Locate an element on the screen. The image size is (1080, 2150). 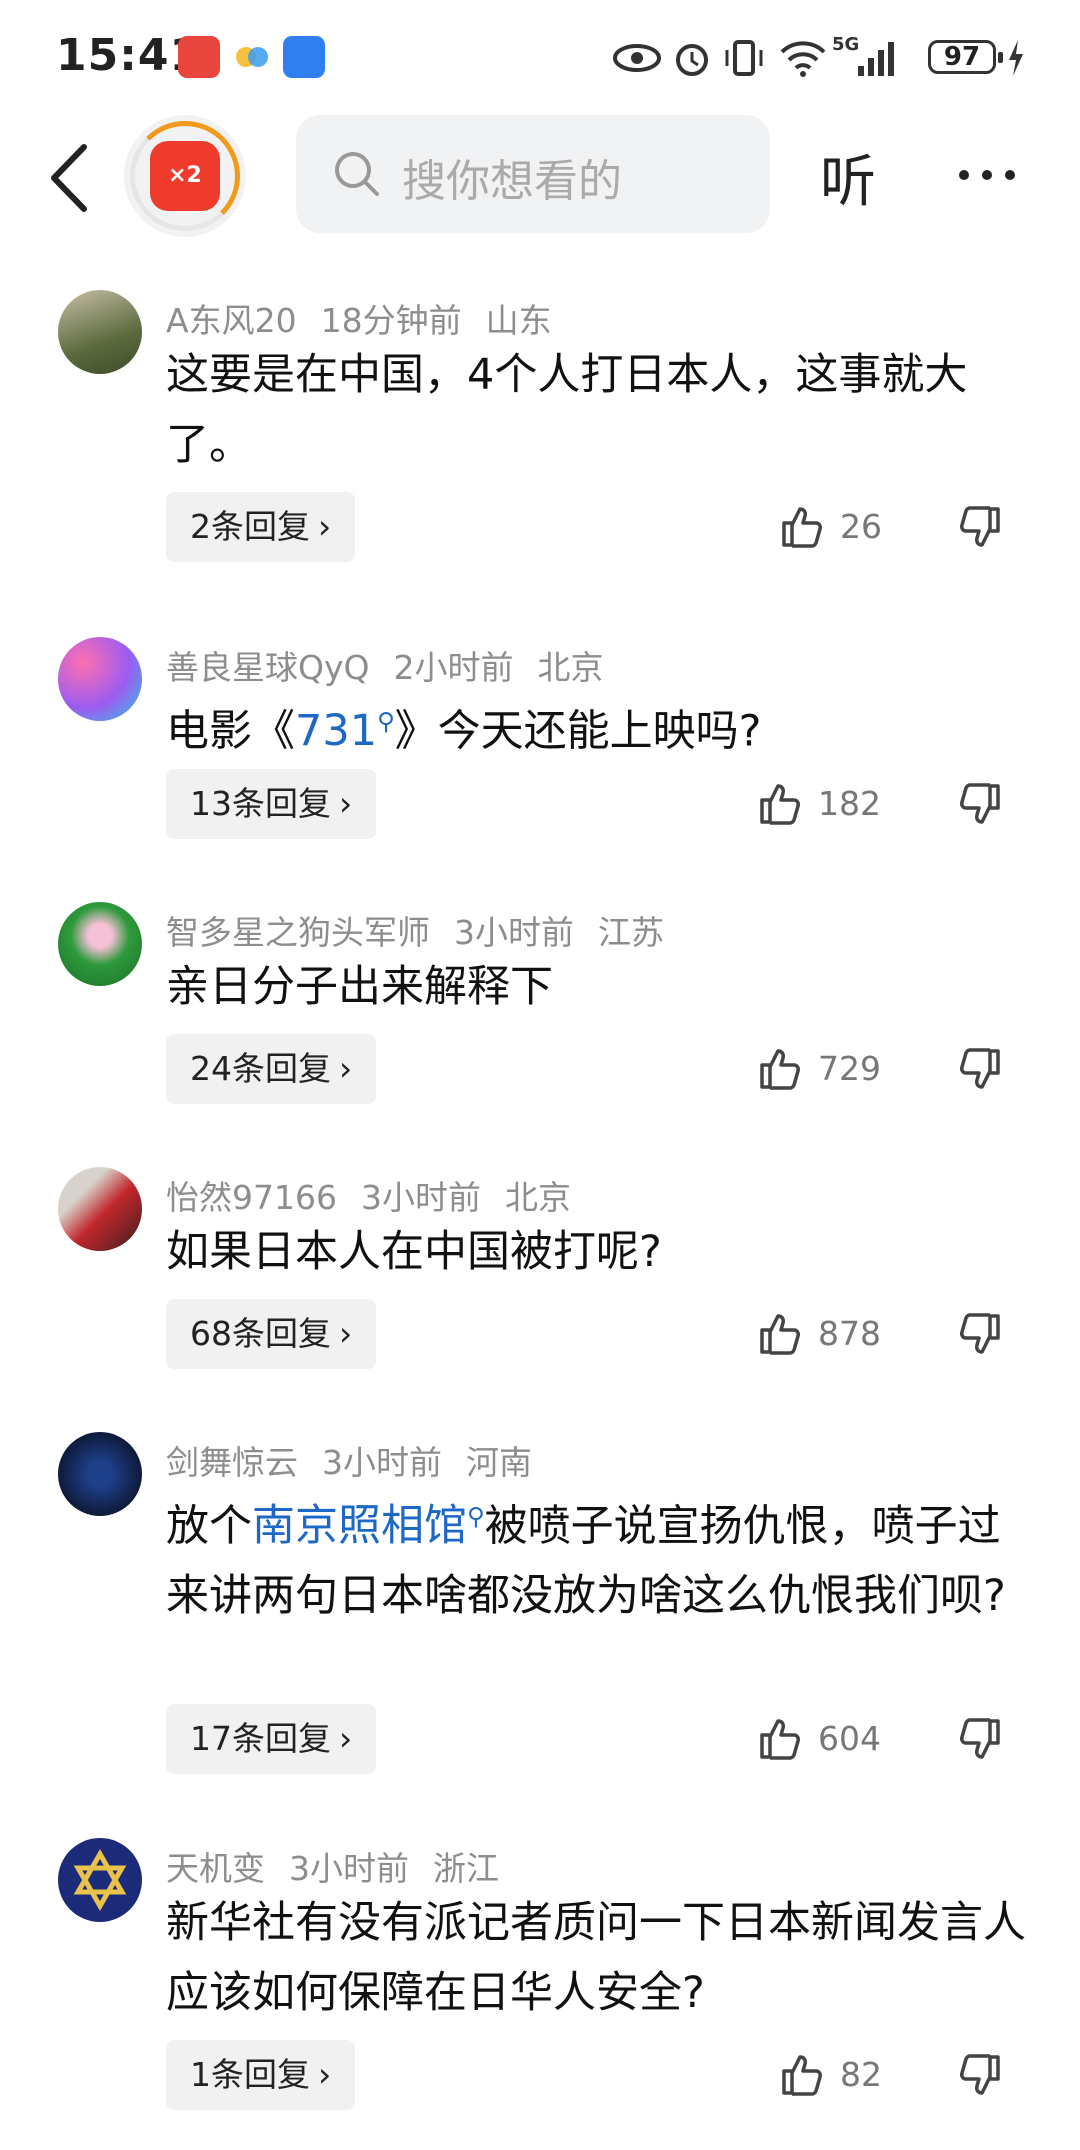
comment-location: 山东 is located at coordinates (518, 320).